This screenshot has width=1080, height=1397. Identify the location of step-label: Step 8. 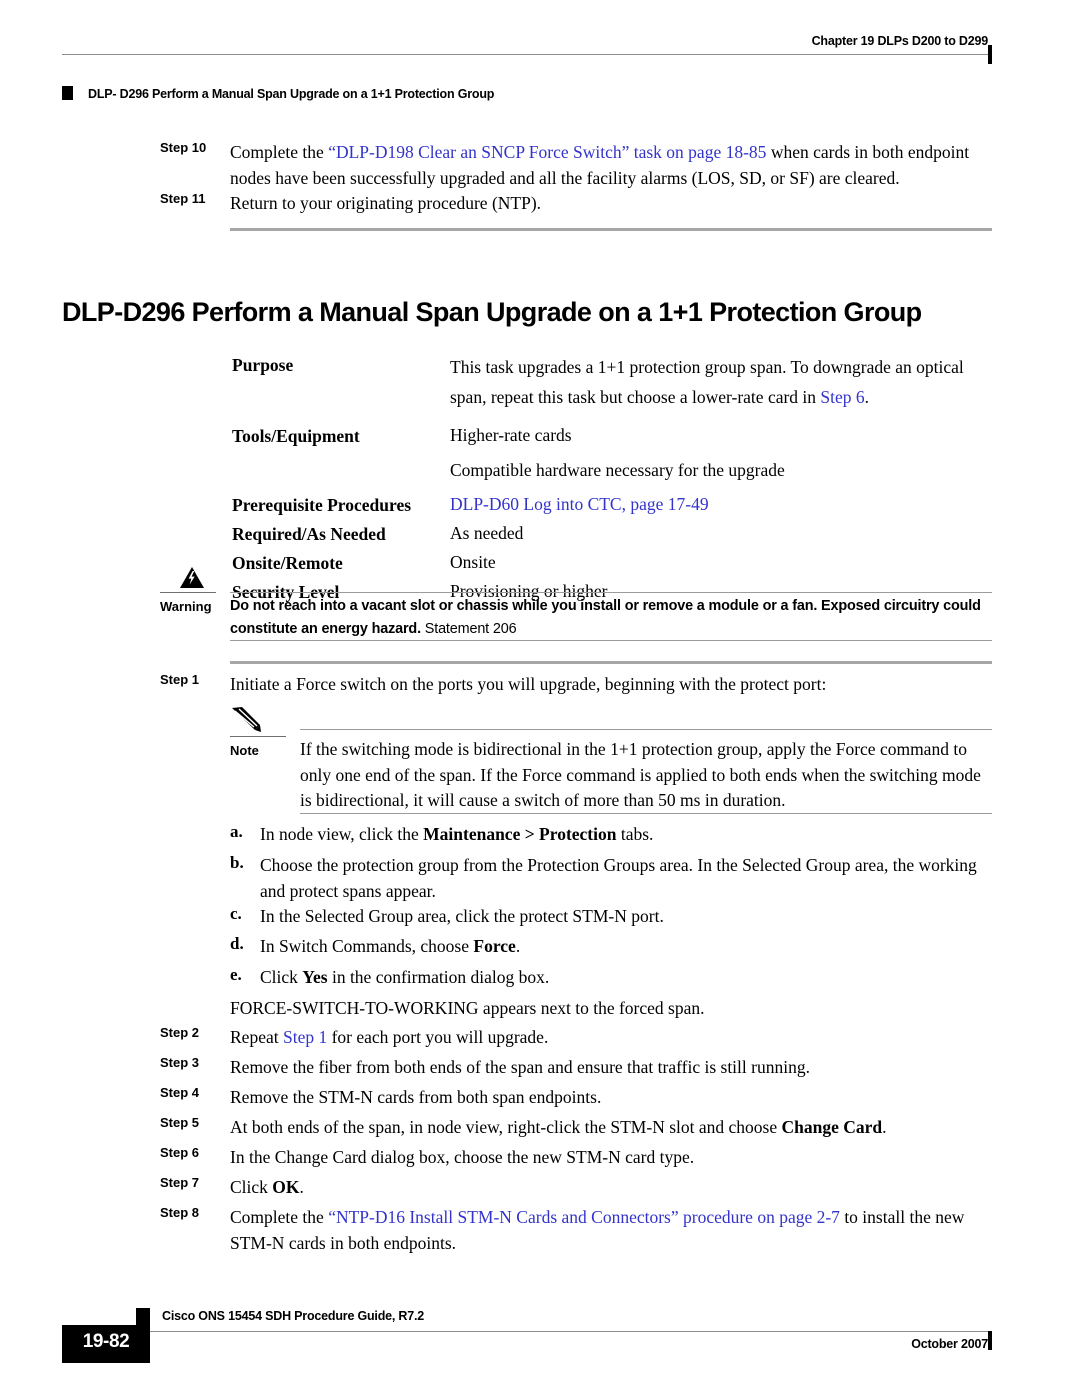
(180, 1212).